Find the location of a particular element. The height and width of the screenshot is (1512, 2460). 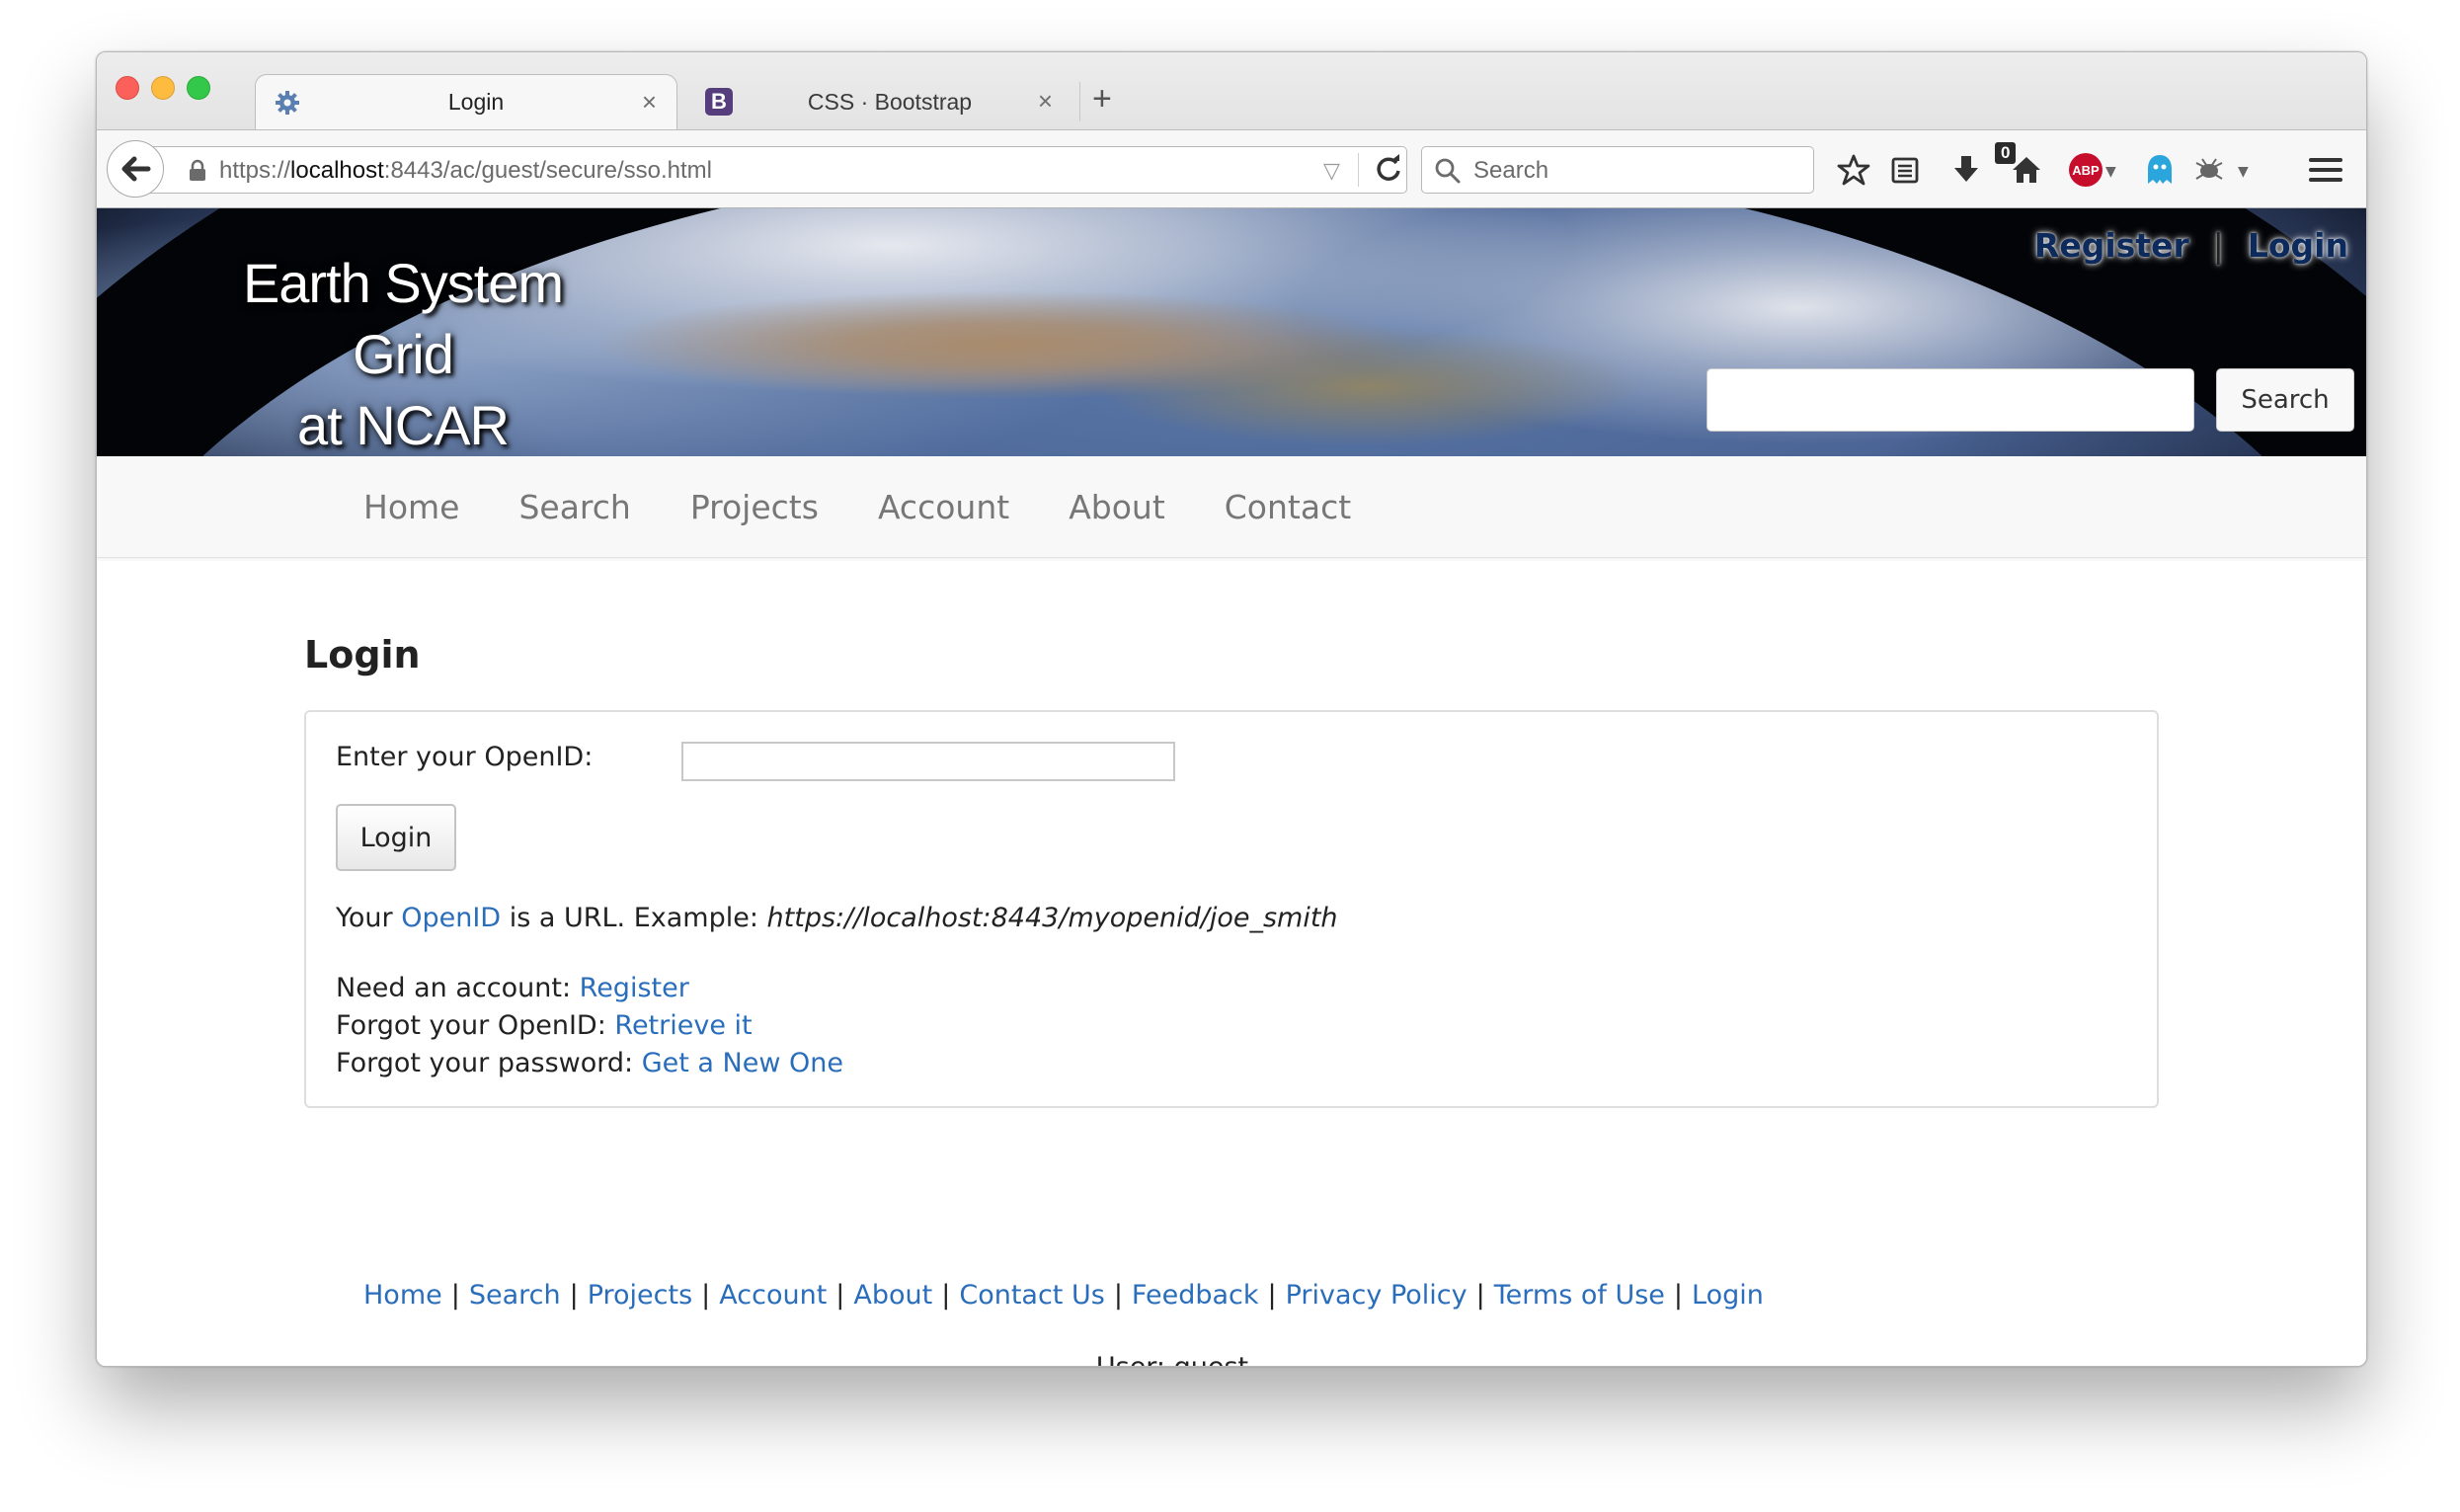

tab-divider is located at coordinates (1079, 102).